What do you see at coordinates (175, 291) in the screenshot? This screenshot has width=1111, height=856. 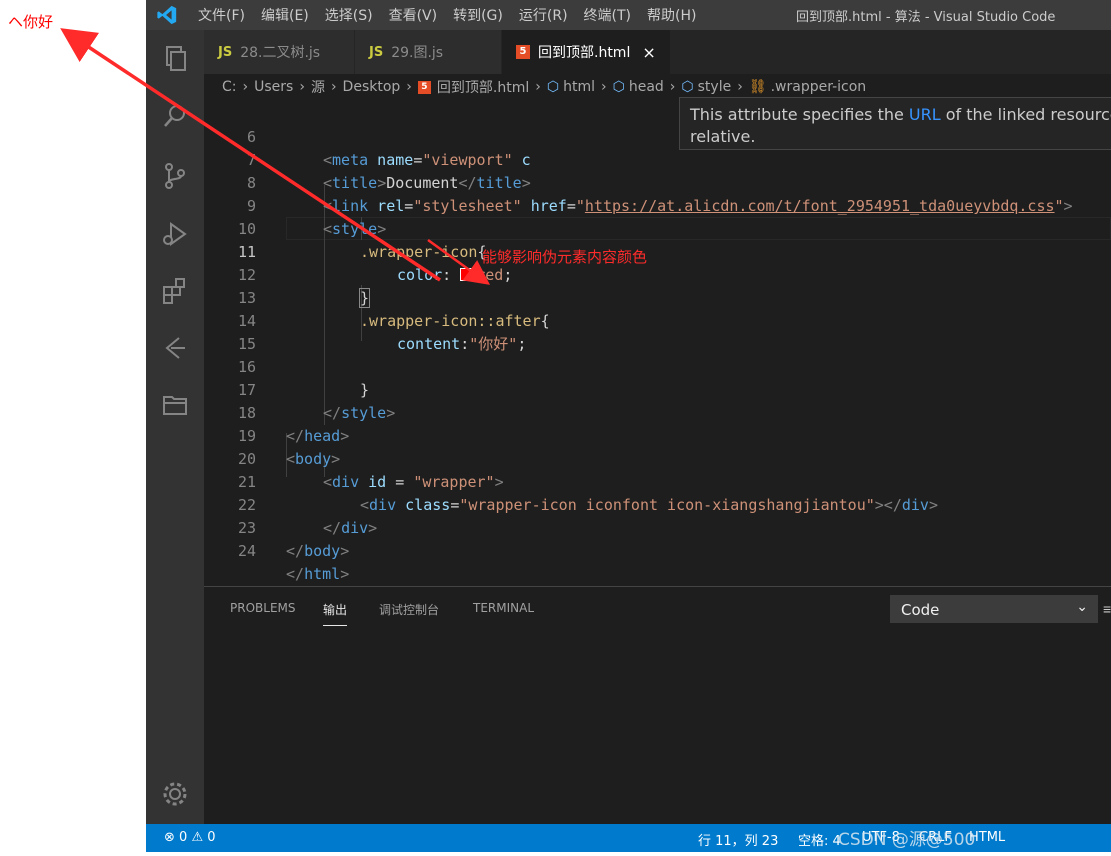 I see `extensions-icon` at bounding box center [175, 291].